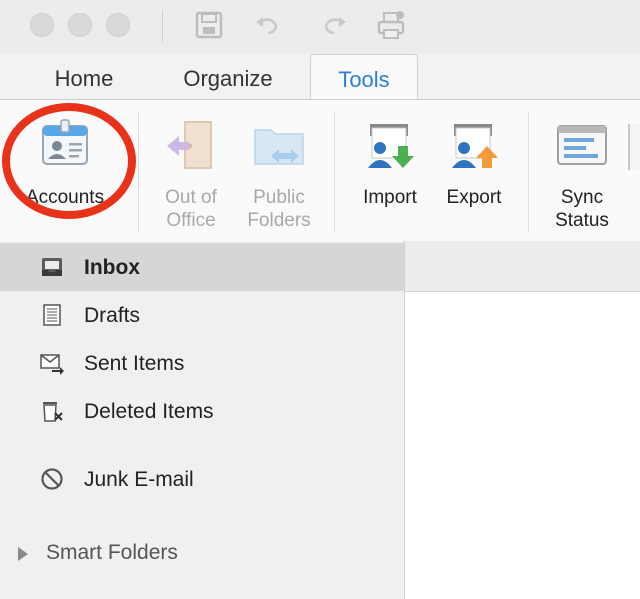 Image resolution: width=640 pixels, height=599 pixels. Describe the element at coordinates (80, 25) in the screenshot. I see `minimize-window-button` at that location.